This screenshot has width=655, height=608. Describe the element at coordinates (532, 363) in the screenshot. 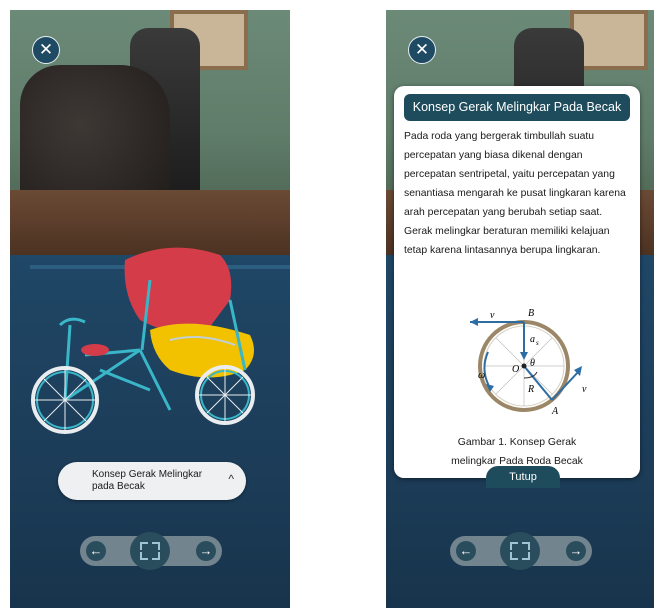

I see `theta-label: θ` at that location.